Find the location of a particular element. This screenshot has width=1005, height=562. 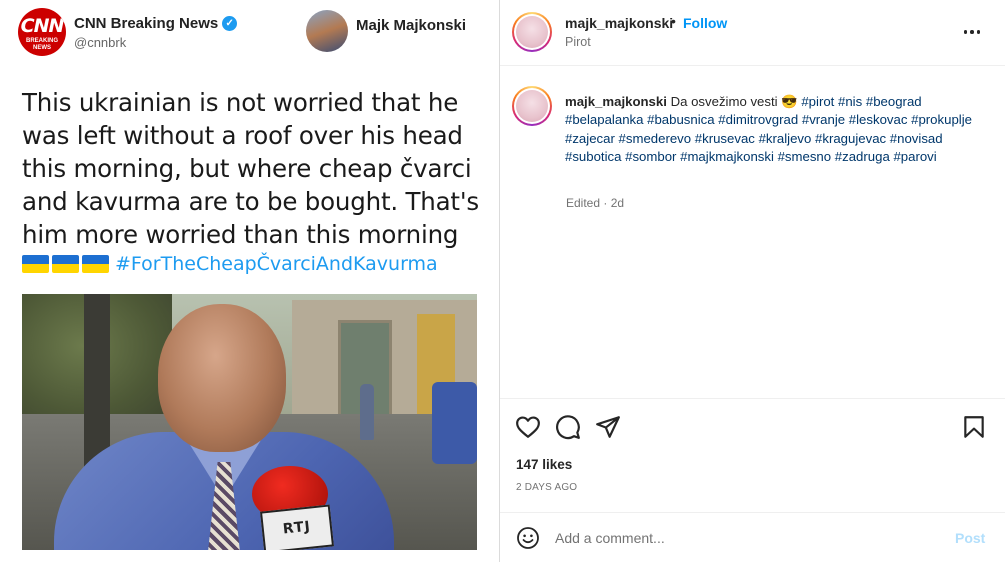

tweet-hashtag-line: #ForTheCheapČvarciAndKavurma is located at coordinates (230, 264).